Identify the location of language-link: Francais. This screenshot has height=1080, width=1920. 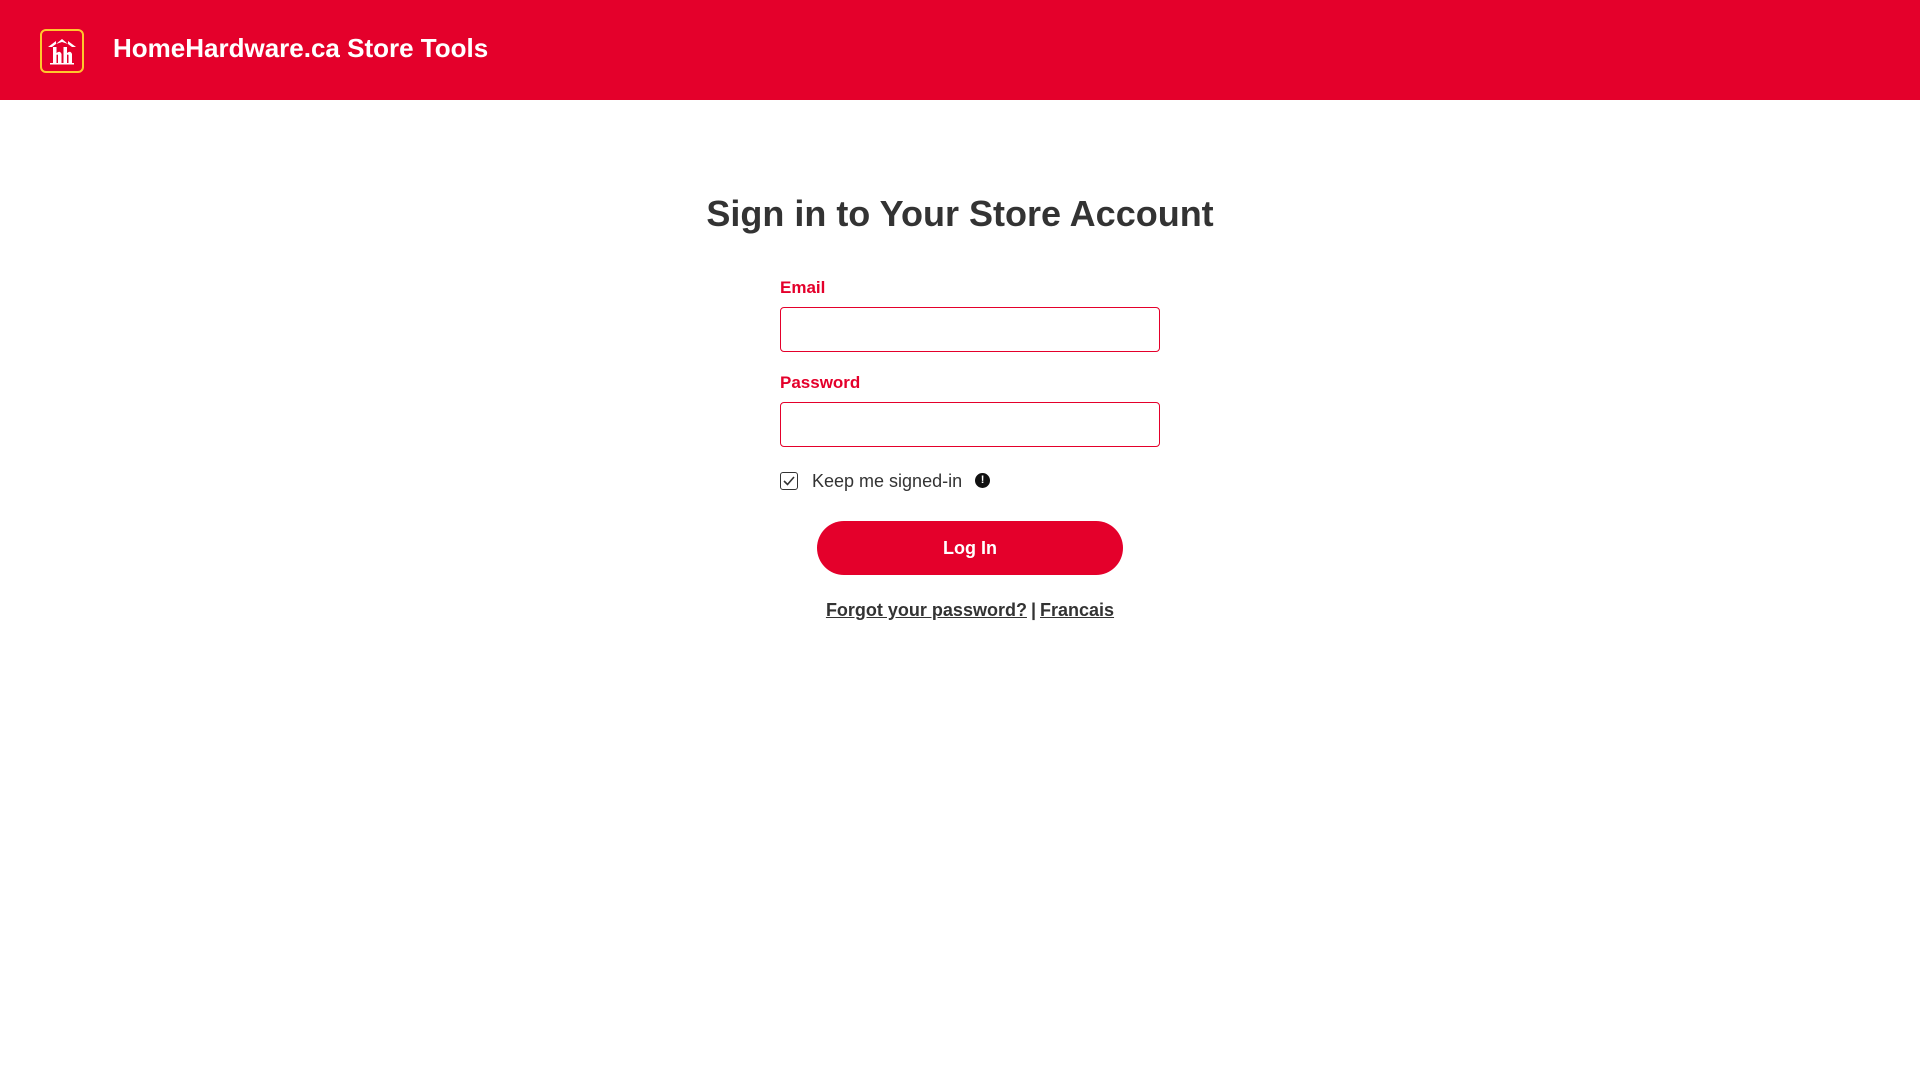
(1077, 610).